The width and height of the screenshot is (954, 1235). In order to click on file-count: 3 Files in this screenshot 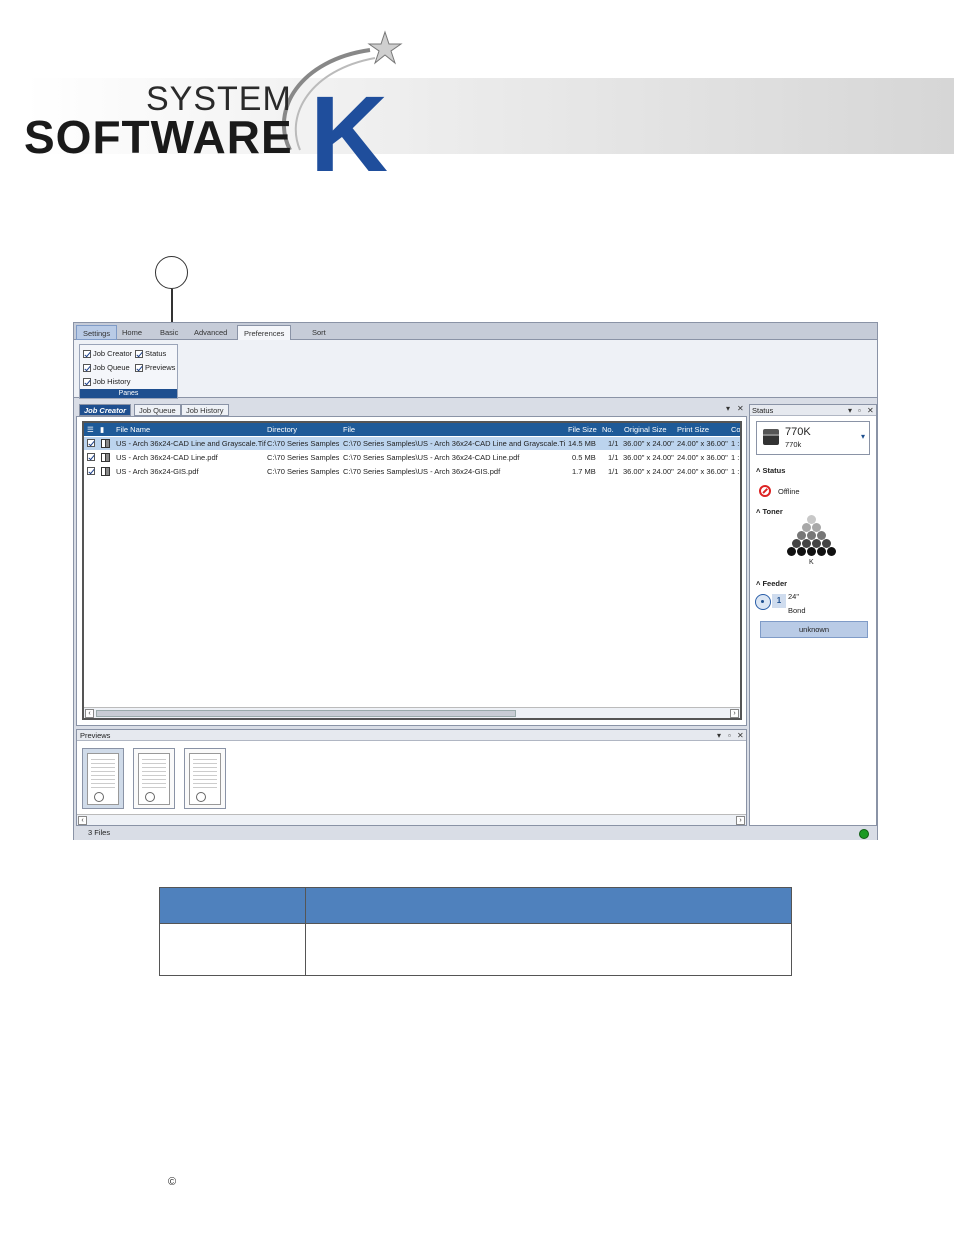, I will do `click(99, 832)`.